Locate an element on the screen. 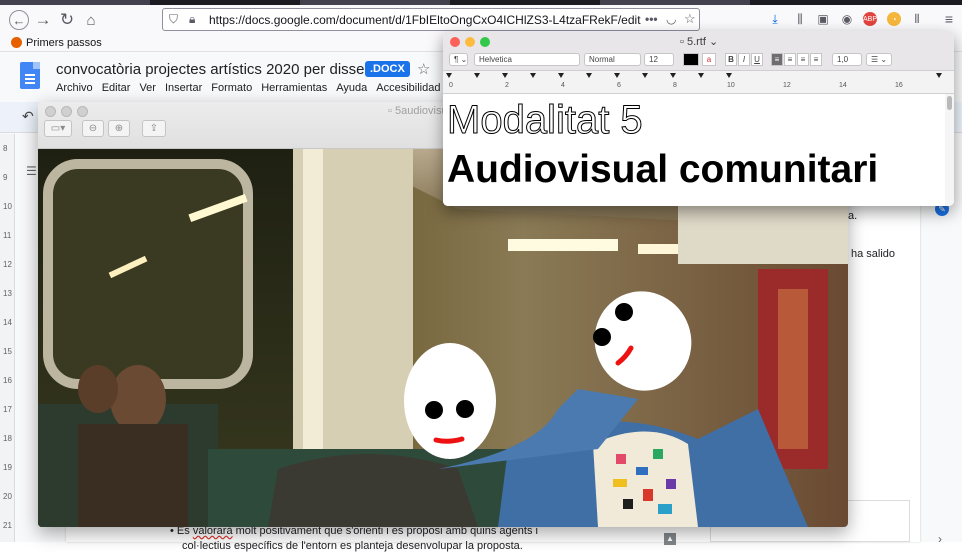 The height and width of the screenshot is (554, 962). textedit-scrollbar is located at coordinates (949, 150).